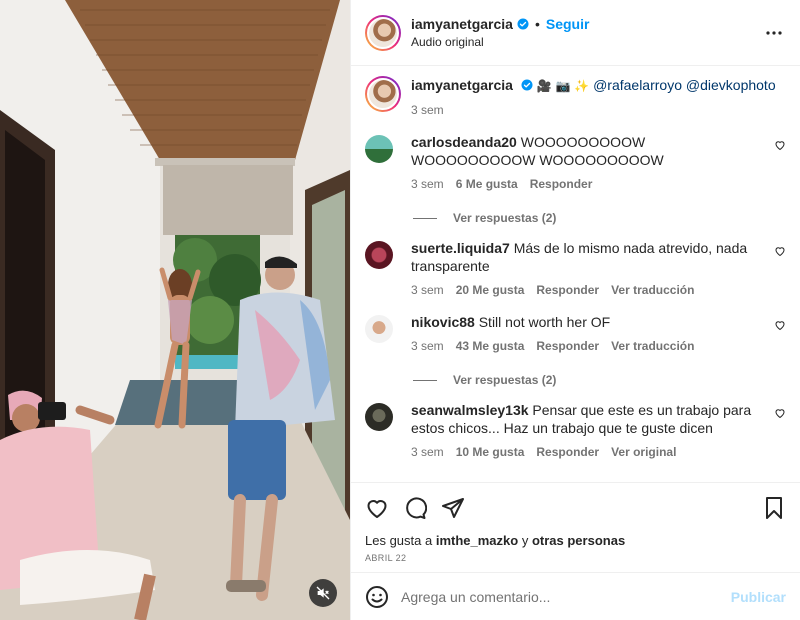 The height and width of the screenshot is (620, 800). What do you see at coordinates (470, 410) in the screenshot?
I see `comment-username: seanwalmsley13k` at bounding box center [470, 410].